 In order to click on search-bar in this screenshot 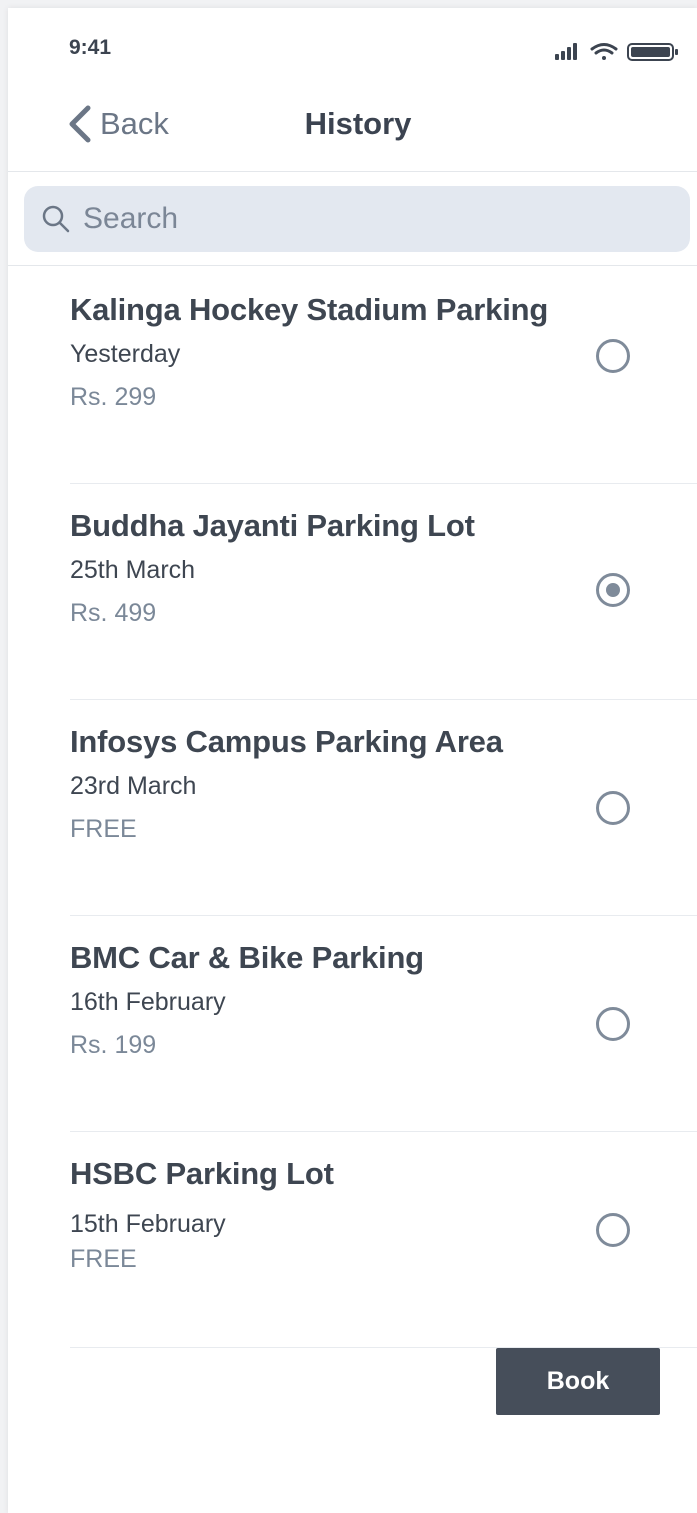, I will do `click(357, 219)`.